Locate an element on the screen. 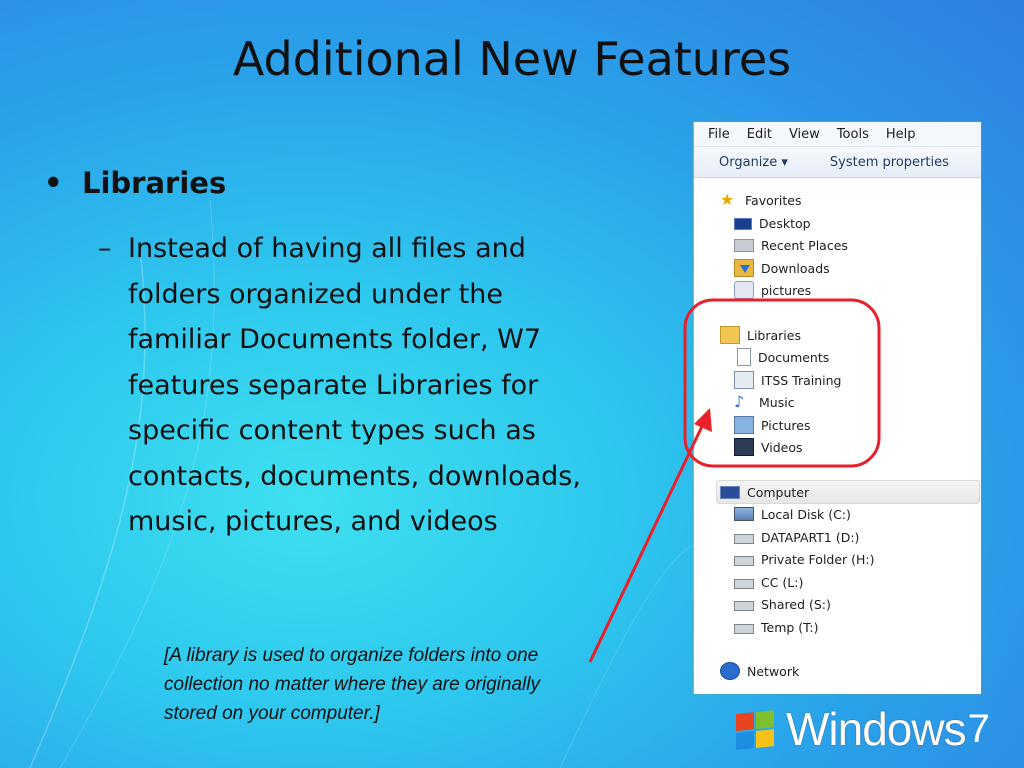 Image resolution: width=1024 pixels, height=768 pixels. tree-item-label: Pictures is located at coordinates (786, 425).